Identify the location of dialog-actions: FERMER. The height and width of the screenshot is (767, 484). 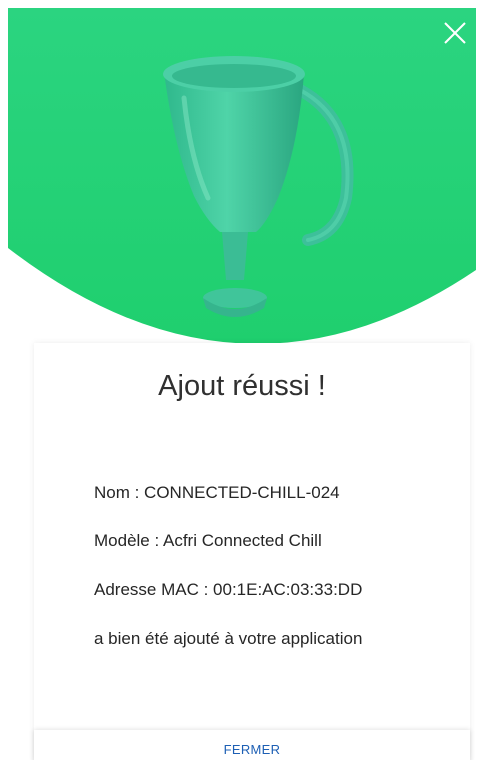
(252, 745).